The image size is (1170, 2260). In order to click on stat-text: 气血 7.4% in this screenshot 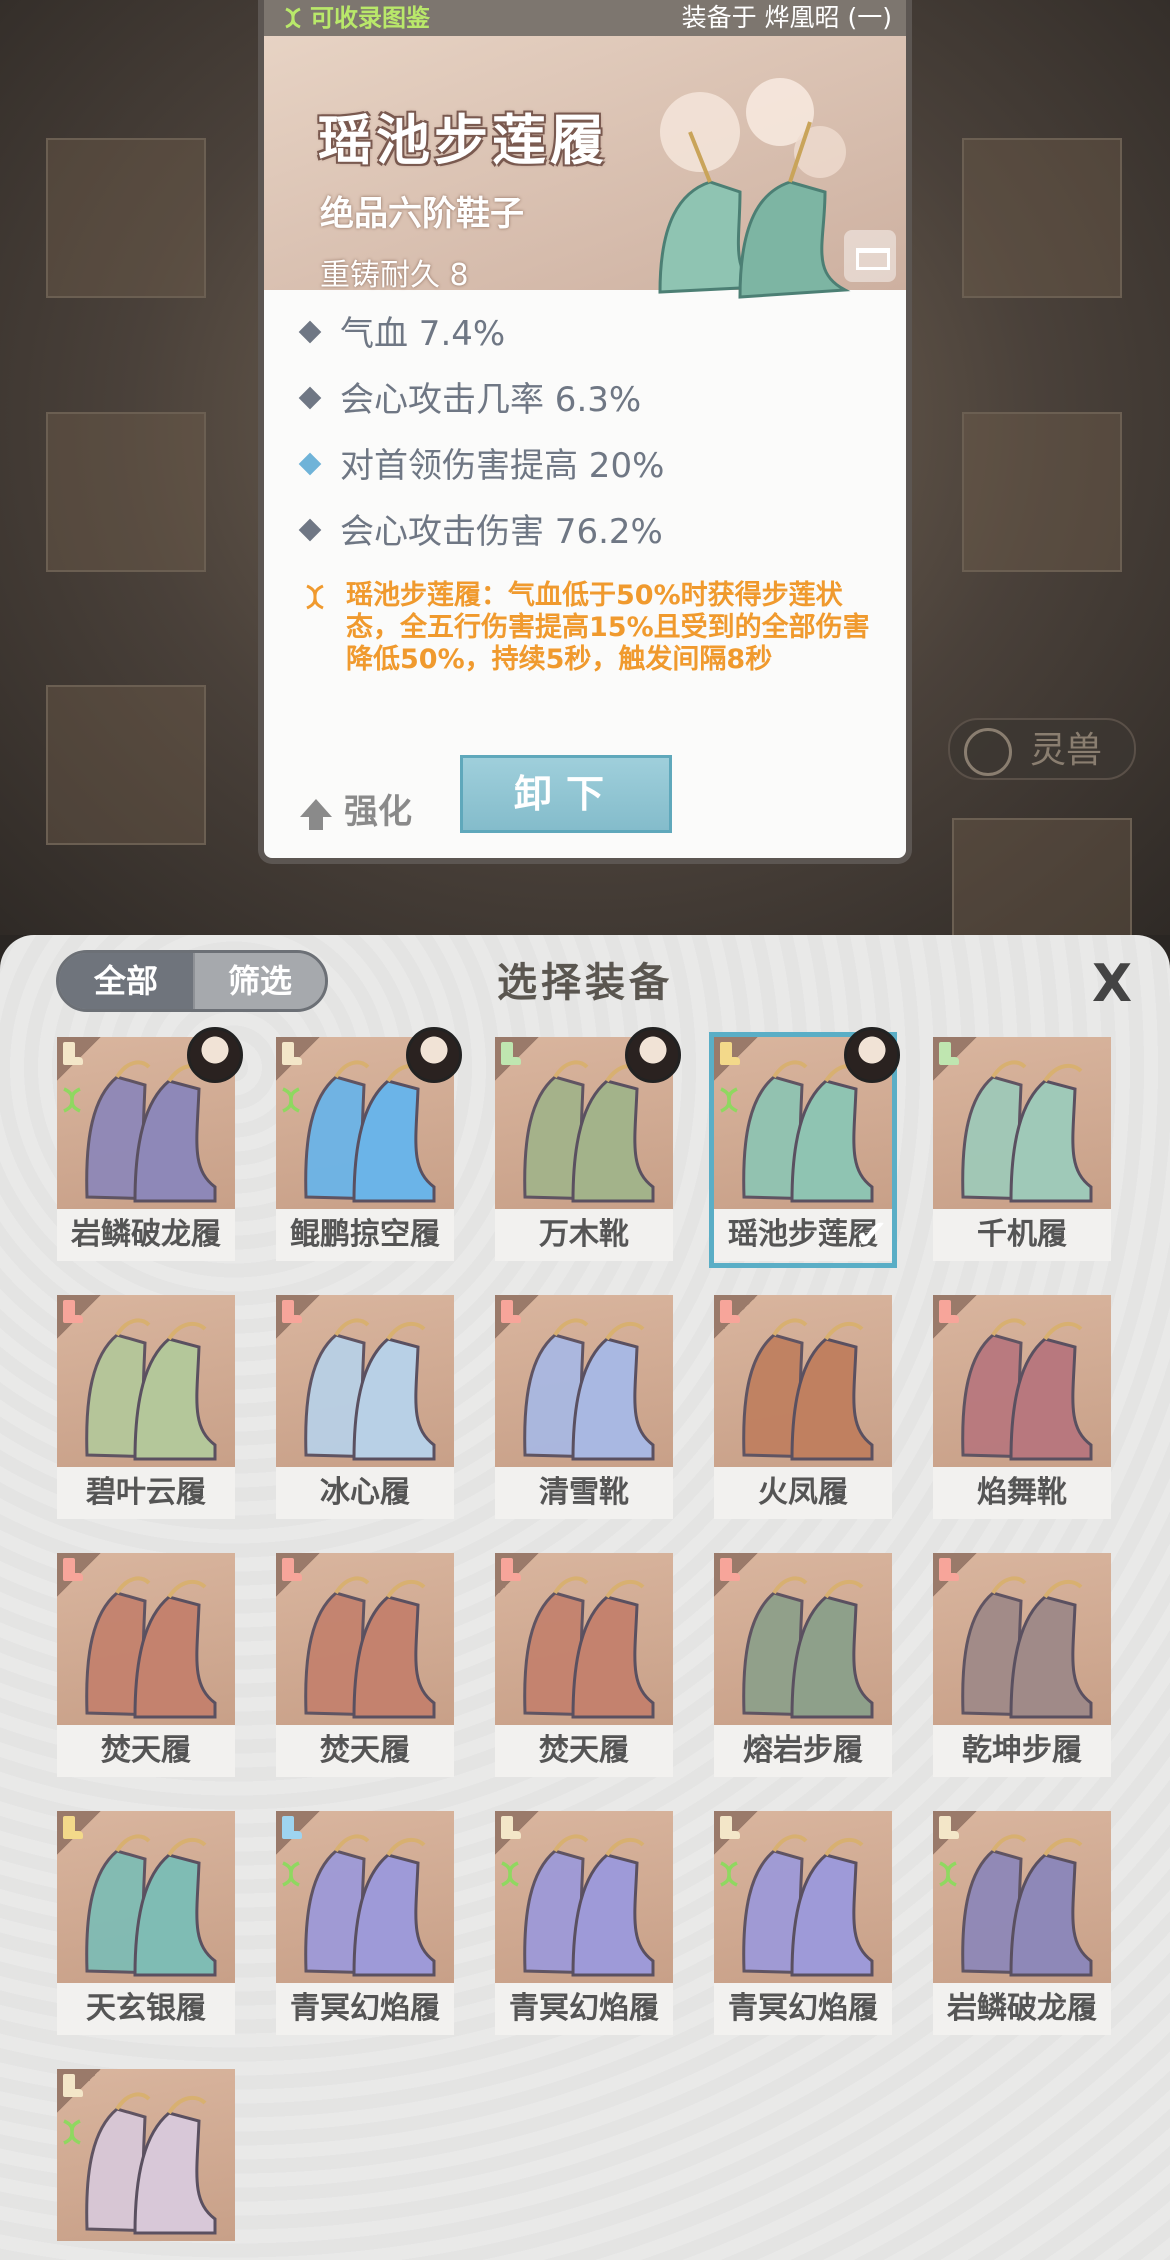, I will do `click(423, 334)`.